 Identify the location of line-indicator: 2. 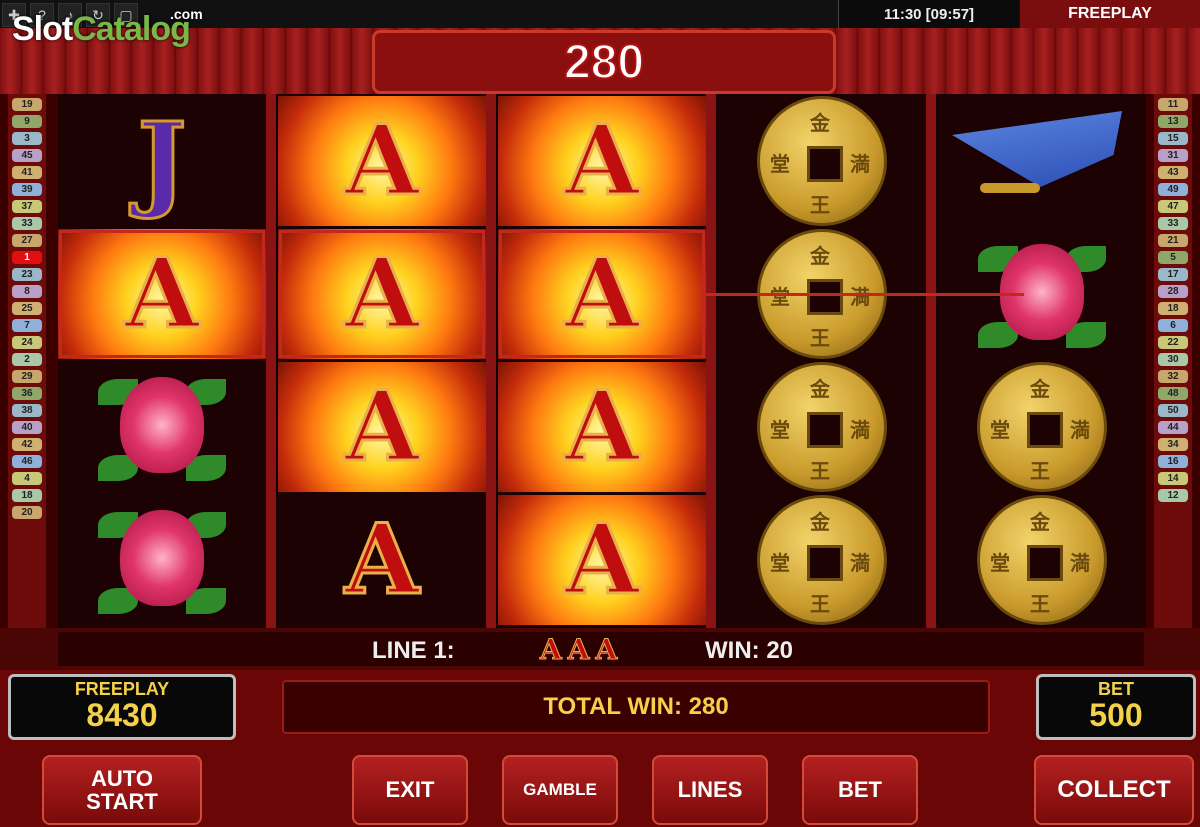
(27, 359).